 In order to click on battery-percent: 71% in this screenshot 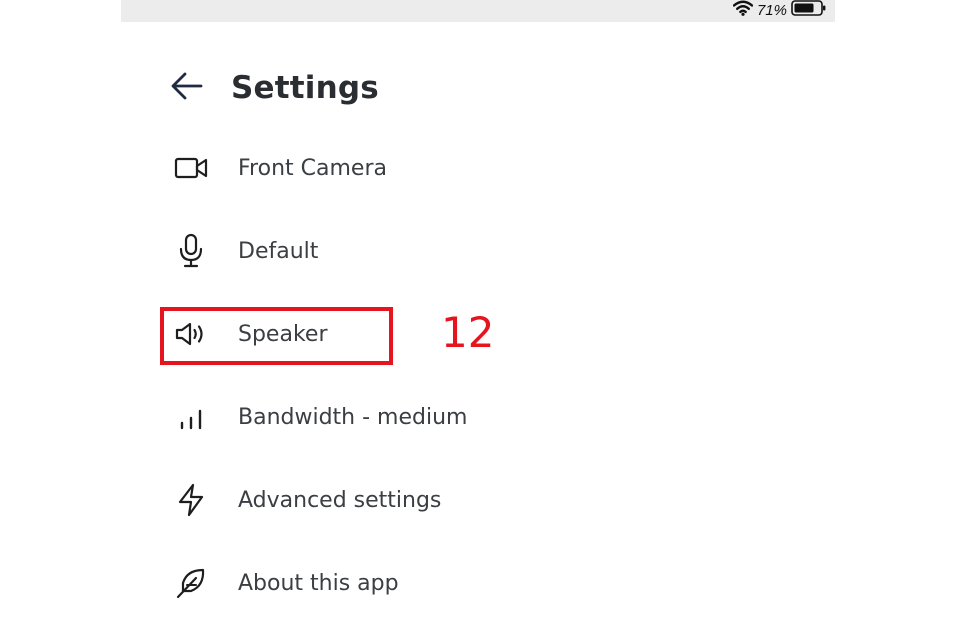, I will do `click(771, 10)`.